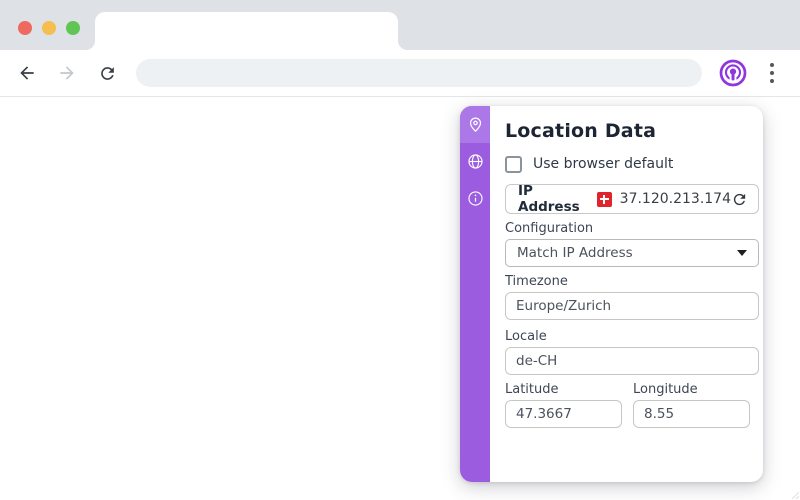 The width and height of the screenshot is (800, 500). I want to click on swiss-flag-icon, so click(604, 199).